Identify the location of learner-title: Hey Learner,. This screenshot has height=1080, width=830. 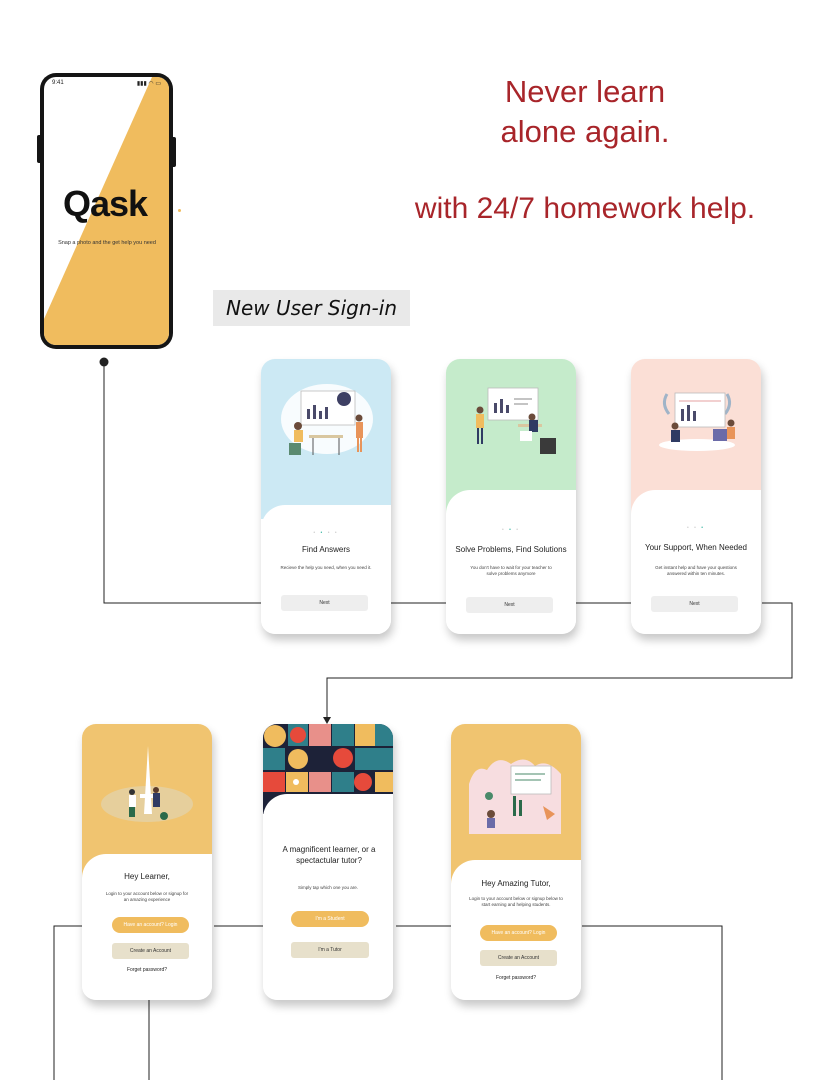
(147, 876).